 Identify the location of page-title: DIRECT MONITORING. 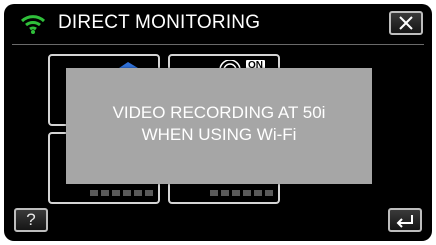
(159, 22).